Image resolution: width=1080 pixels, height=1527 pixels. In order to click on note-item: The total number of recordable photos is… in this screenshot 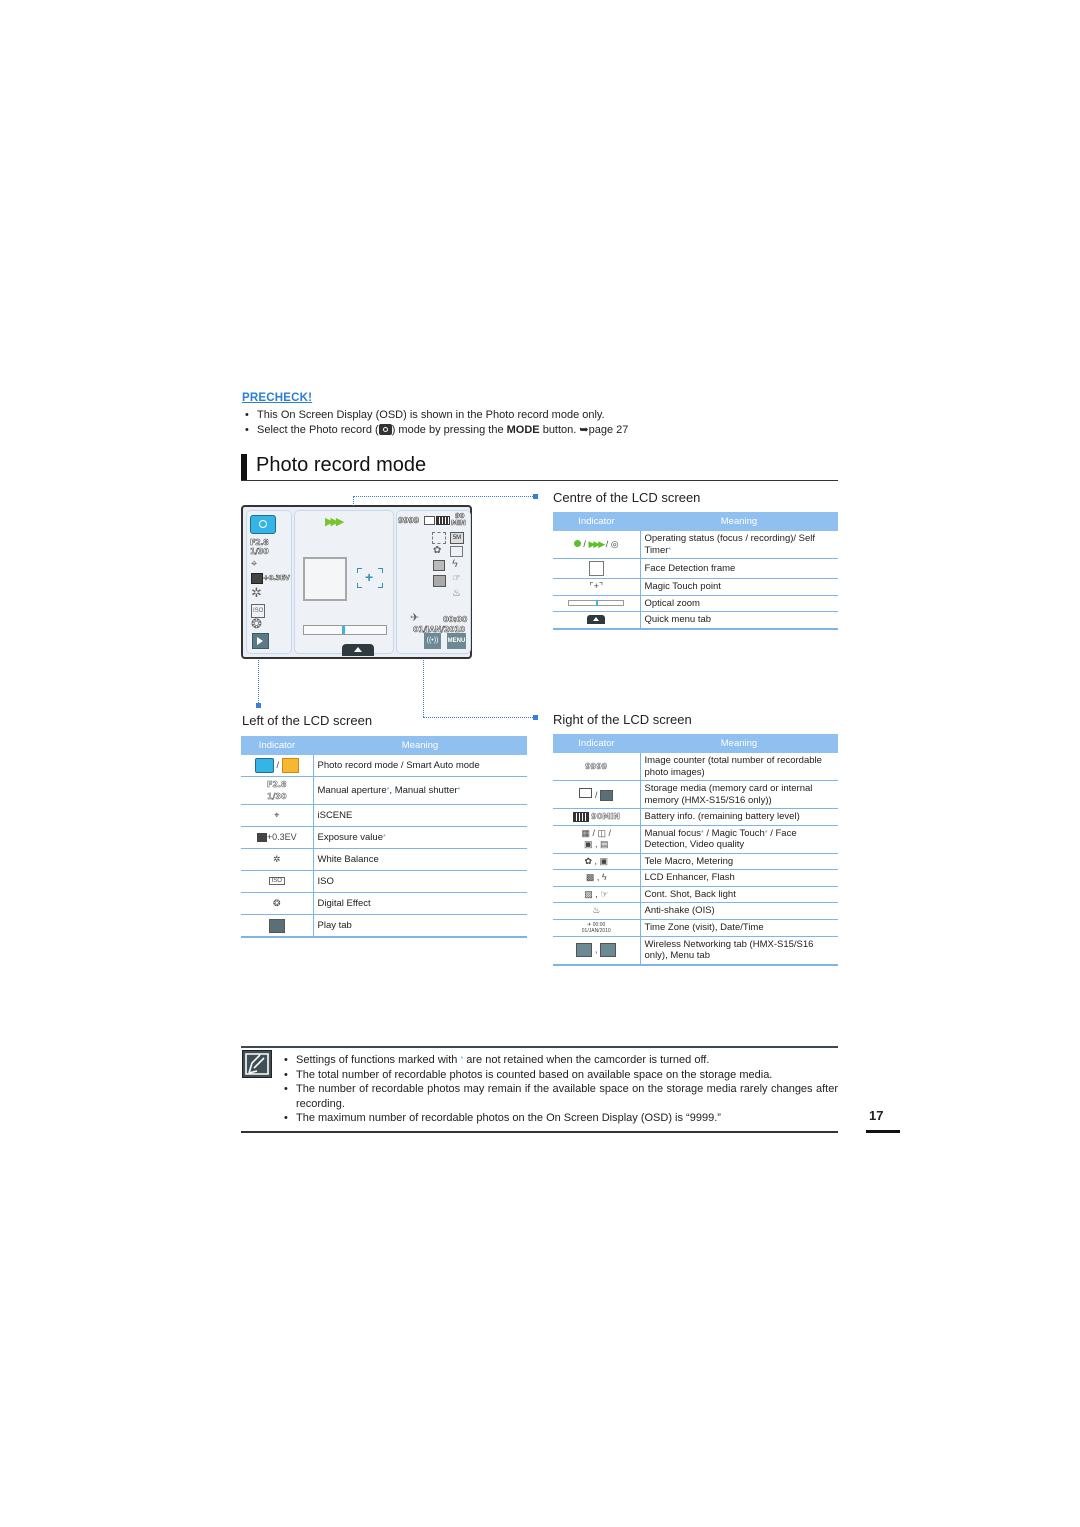, I will do `click(560, 1075)`.